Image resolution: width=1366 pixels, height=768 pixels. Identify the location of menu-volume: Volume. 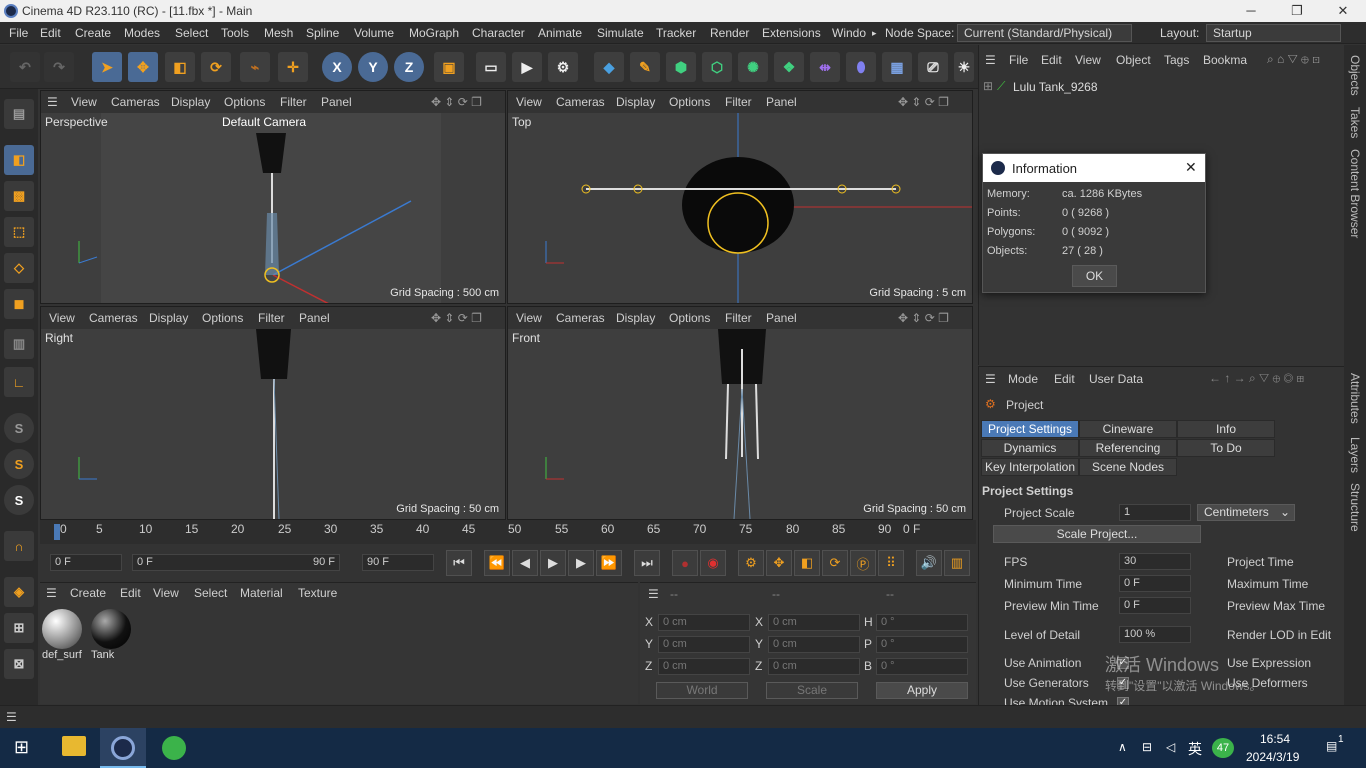
(374, 33).